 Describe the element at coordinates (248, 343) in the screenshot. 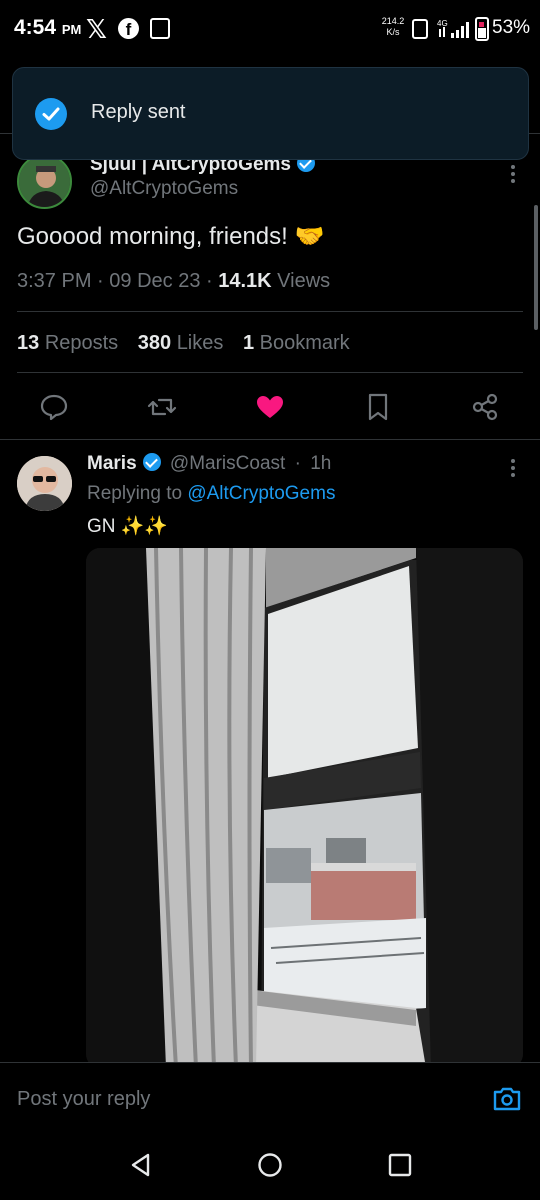

I see `bookmarks-count: 1` at that location.